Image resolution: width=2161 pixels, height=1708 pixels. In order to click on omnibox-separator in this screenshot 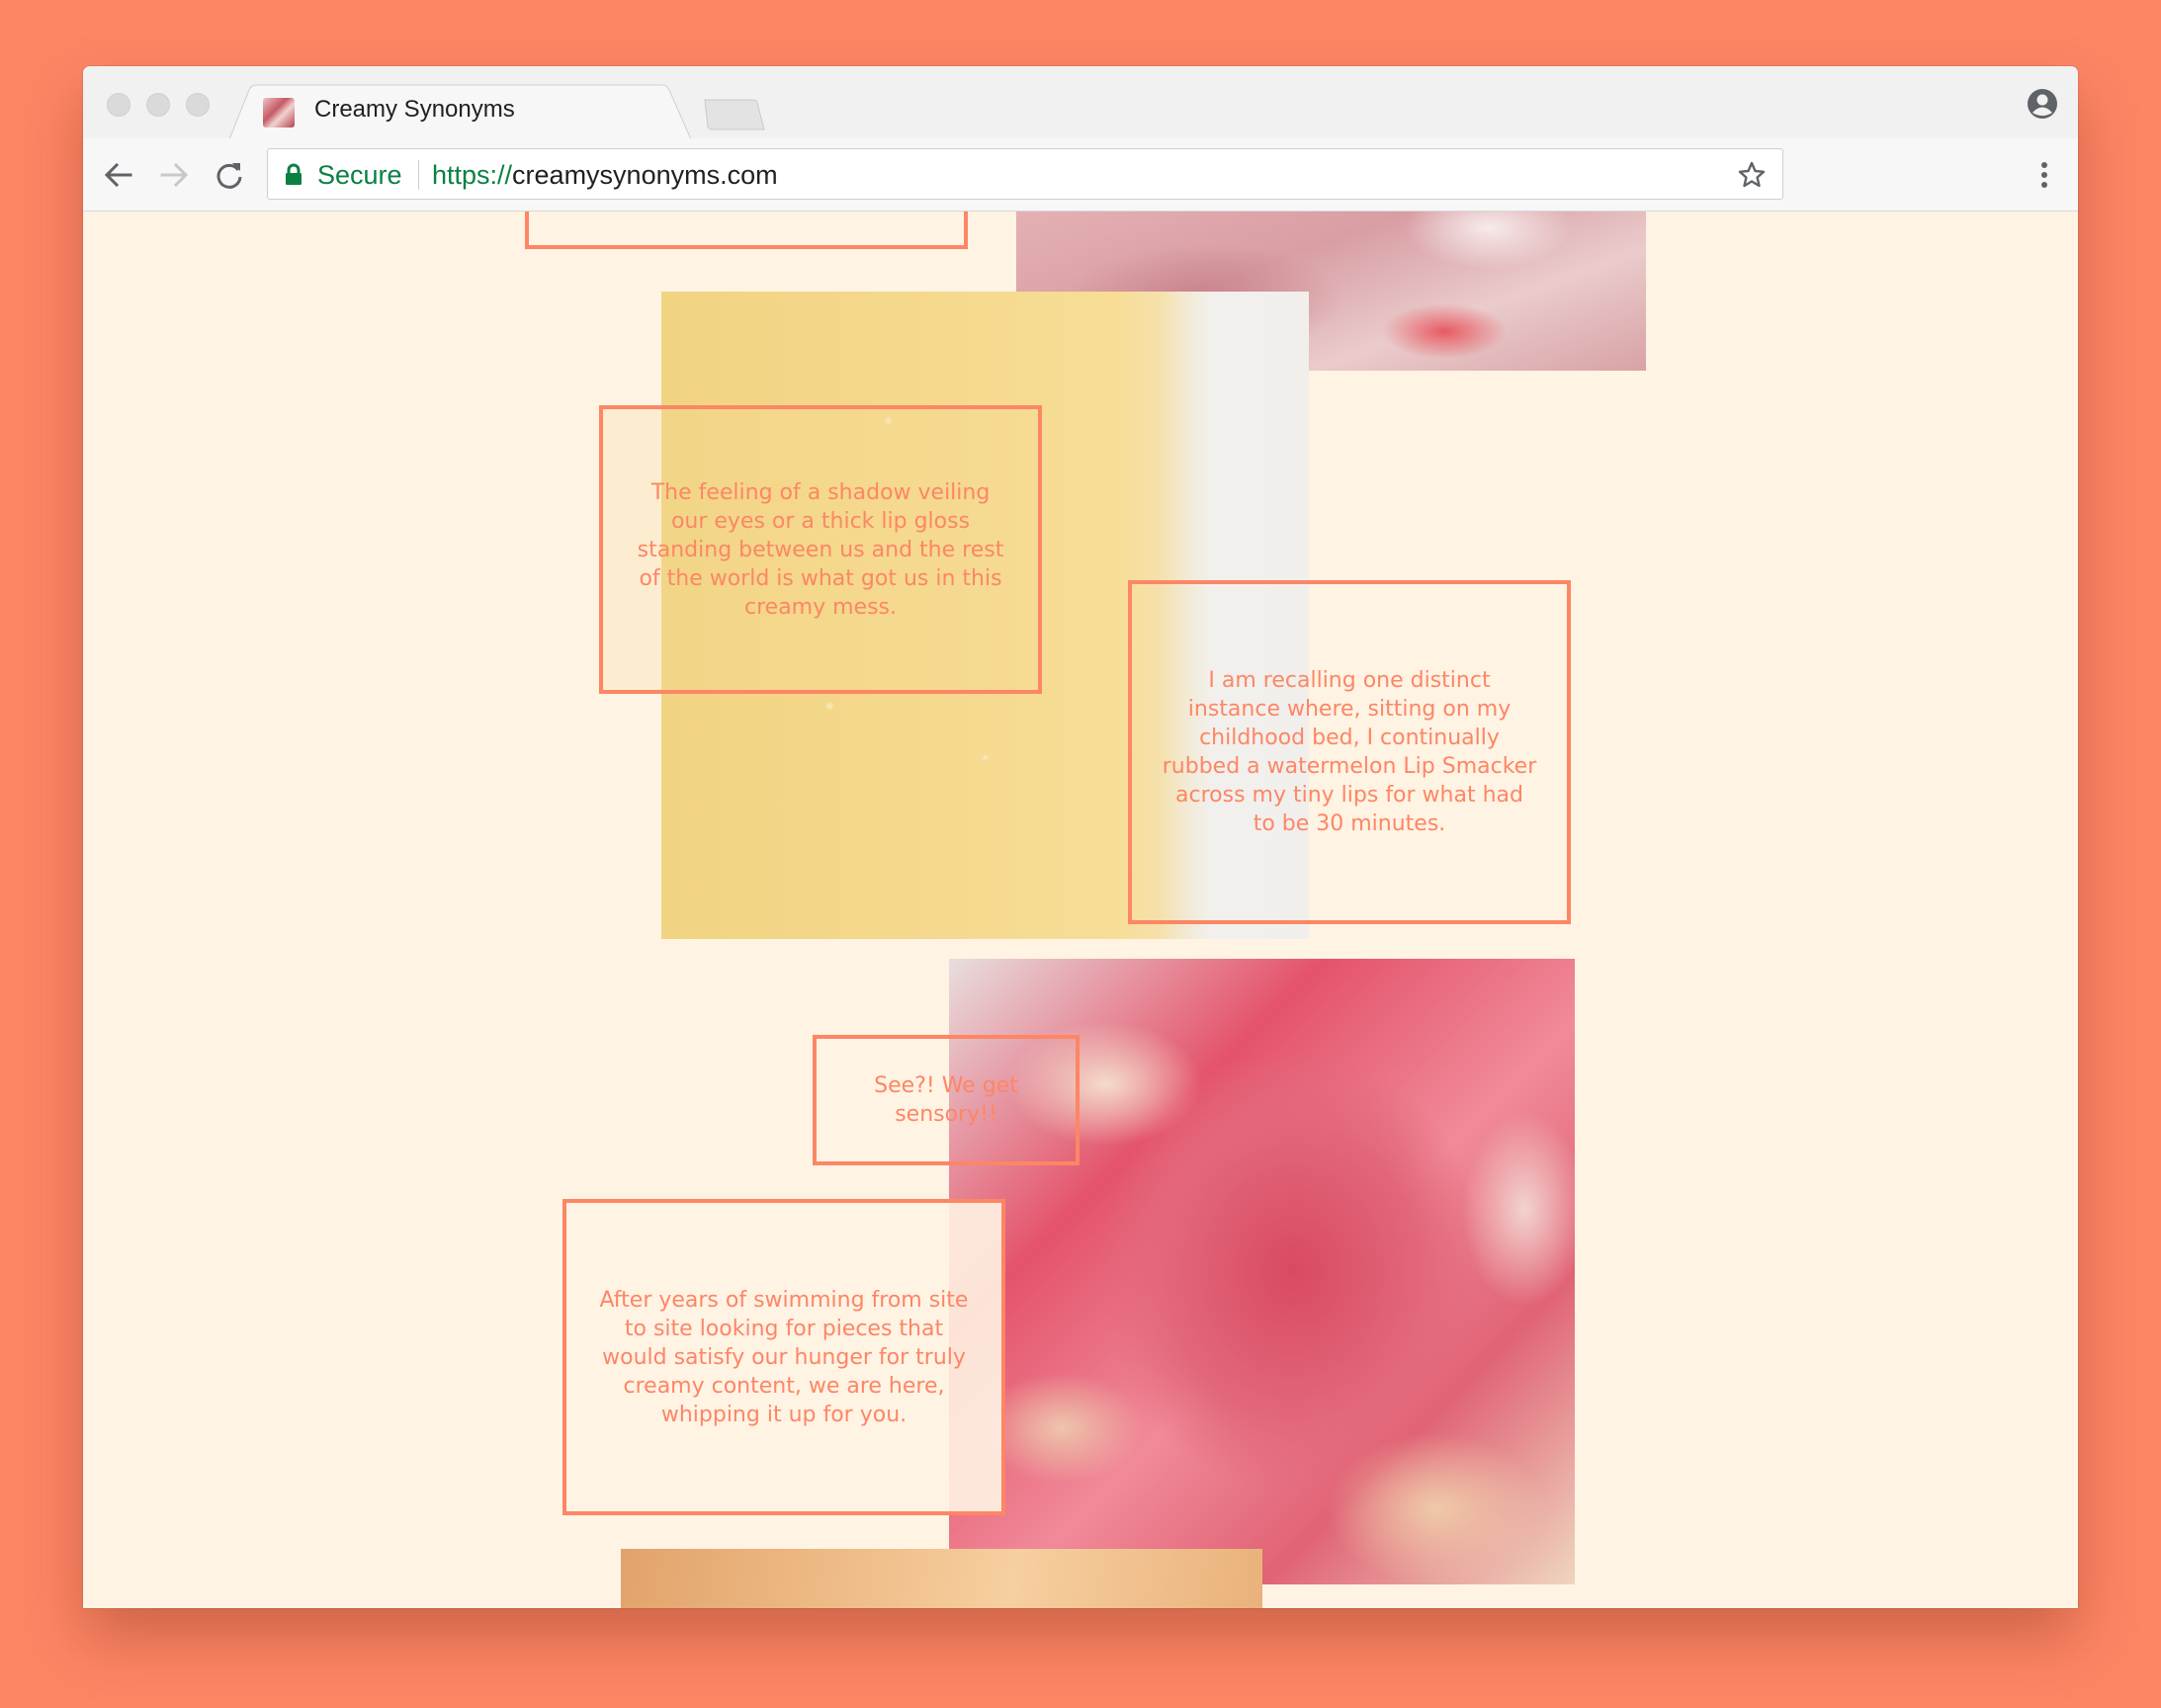, I will do `click(418, 175)`.